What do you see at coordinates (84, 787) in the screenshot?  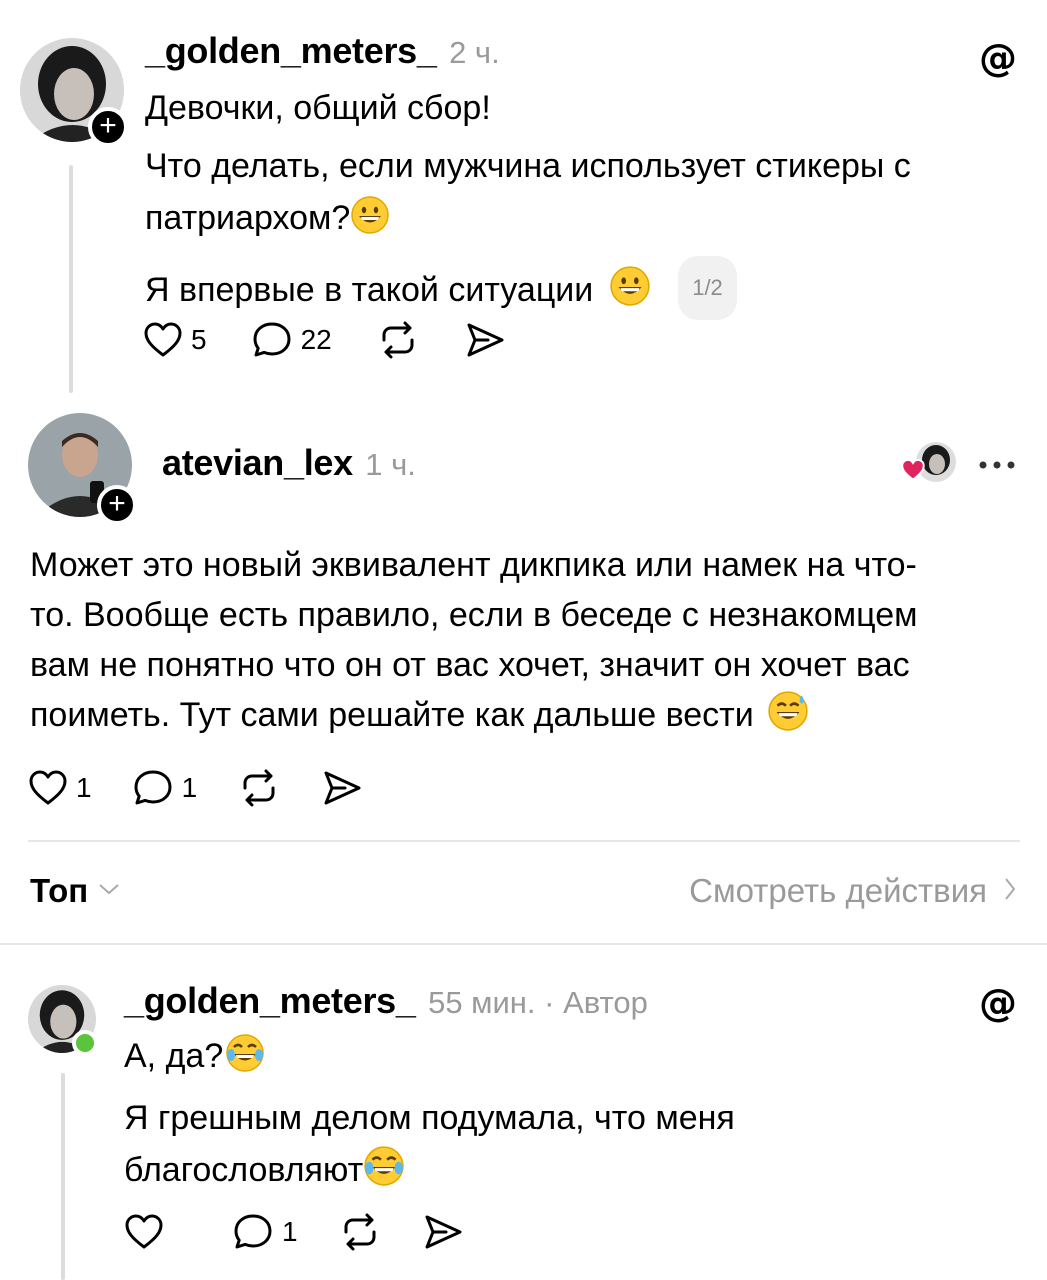 I see `like-count: 1` at bounding box center [84, 787].